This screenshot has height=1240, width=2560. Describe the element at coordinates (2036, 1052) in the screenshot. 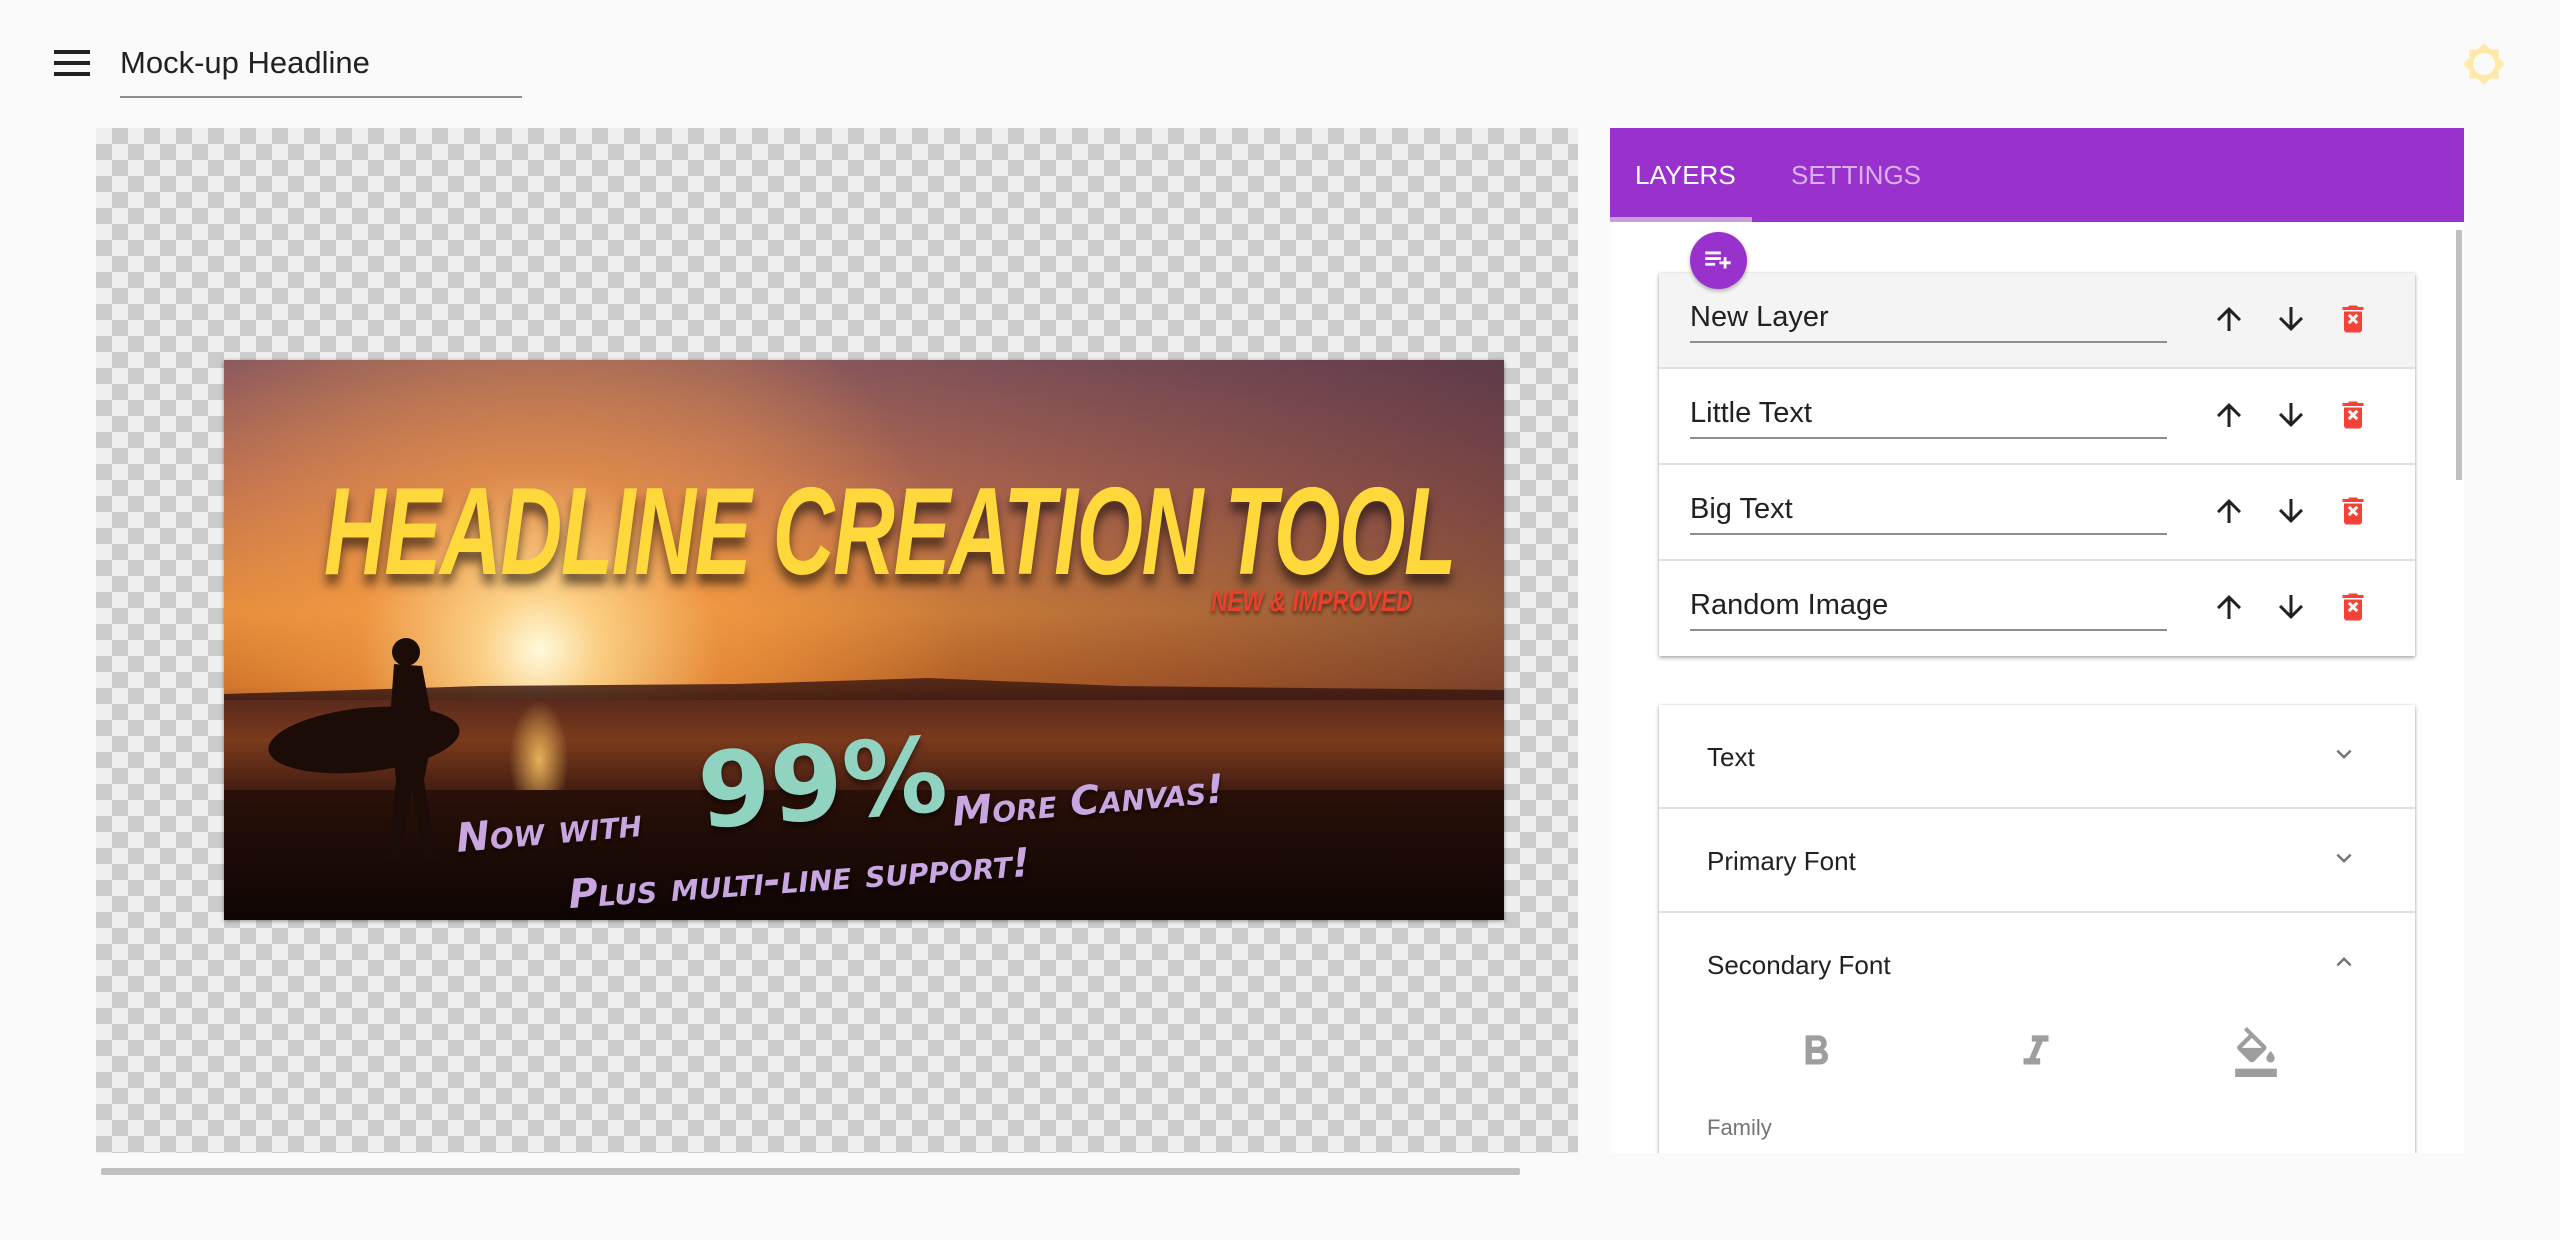

I see `italic-icon` at that location.